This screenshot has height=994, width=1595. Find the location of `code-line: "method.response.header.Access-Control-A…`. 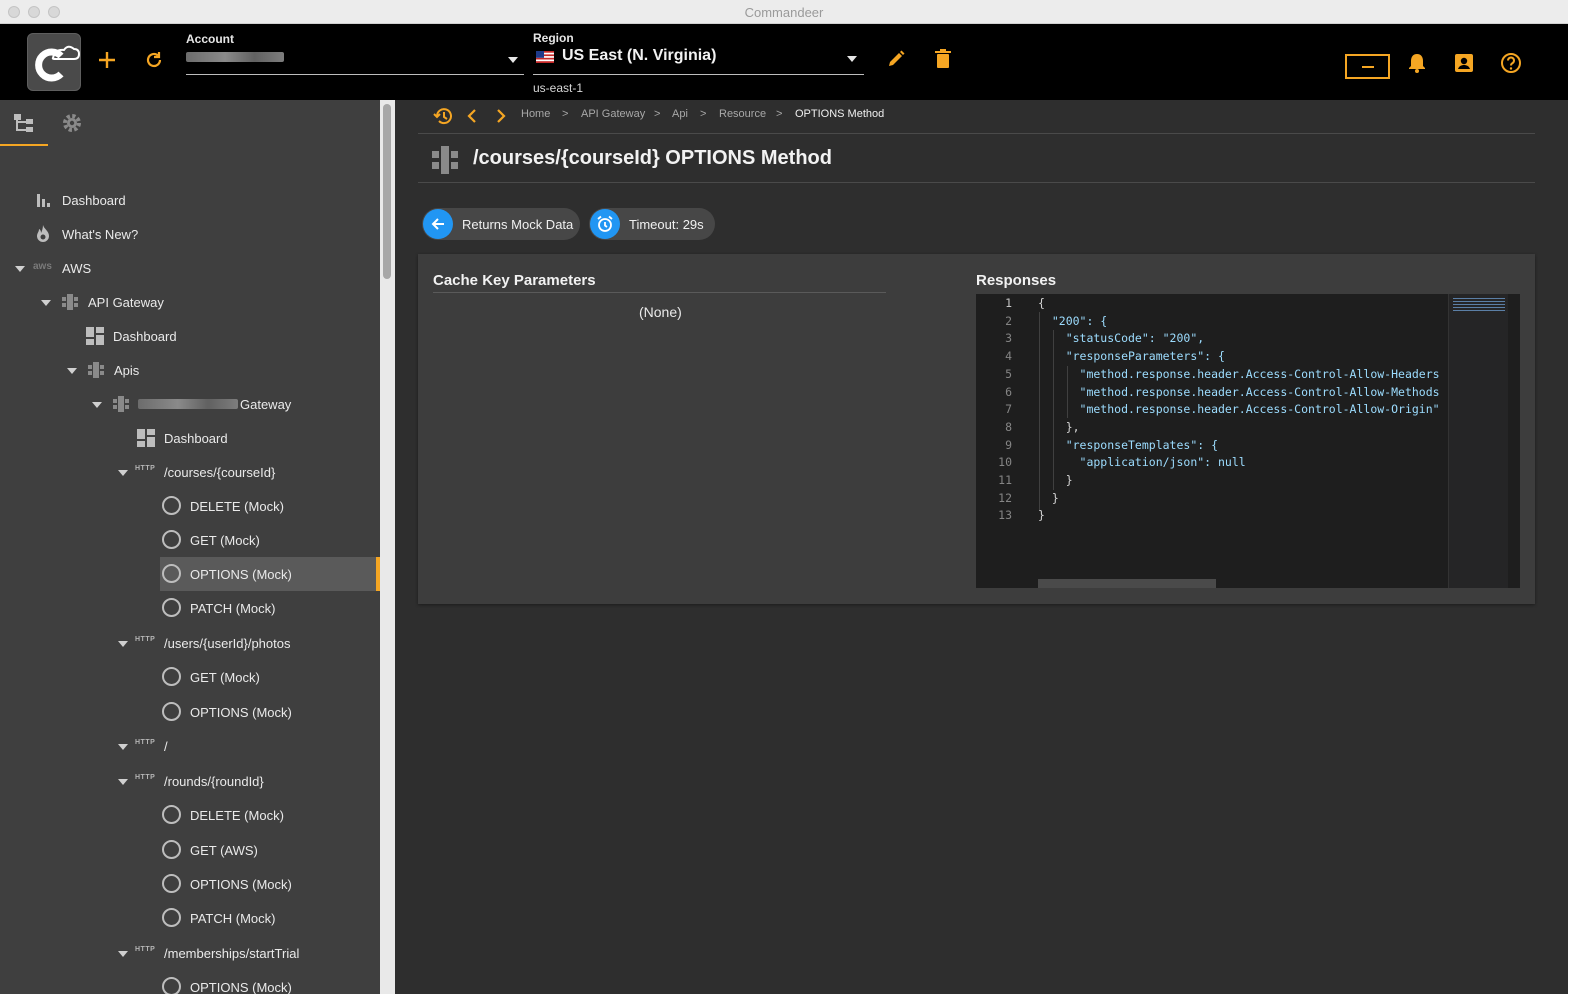

code-line: "method.response.header.Access-Control-A… is located at coordinates (1239, 409).